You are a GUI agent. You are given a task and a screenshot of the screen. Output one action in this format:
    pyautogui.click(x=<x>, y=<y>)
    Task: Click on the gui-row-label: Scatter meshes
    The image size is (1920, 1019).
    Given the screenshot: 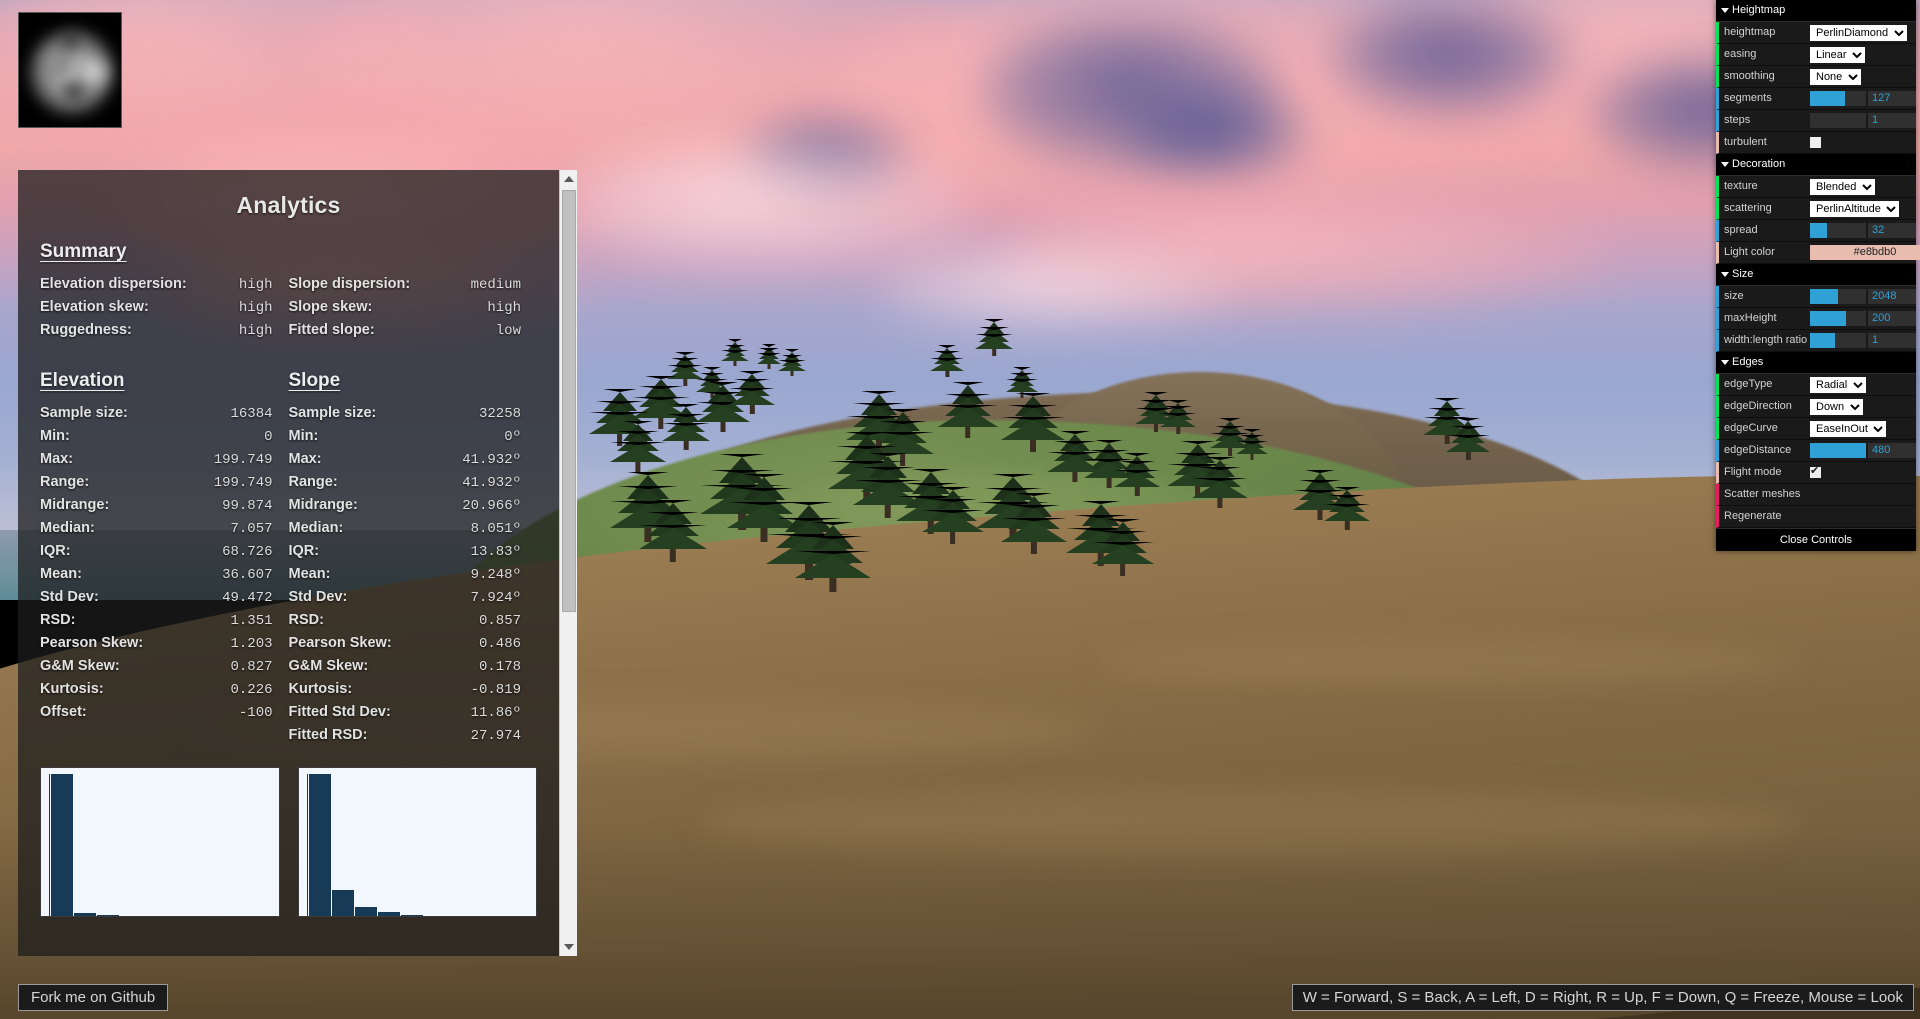 What is the action you would take?
    pyautogui.click(x=1762, y=494)
    